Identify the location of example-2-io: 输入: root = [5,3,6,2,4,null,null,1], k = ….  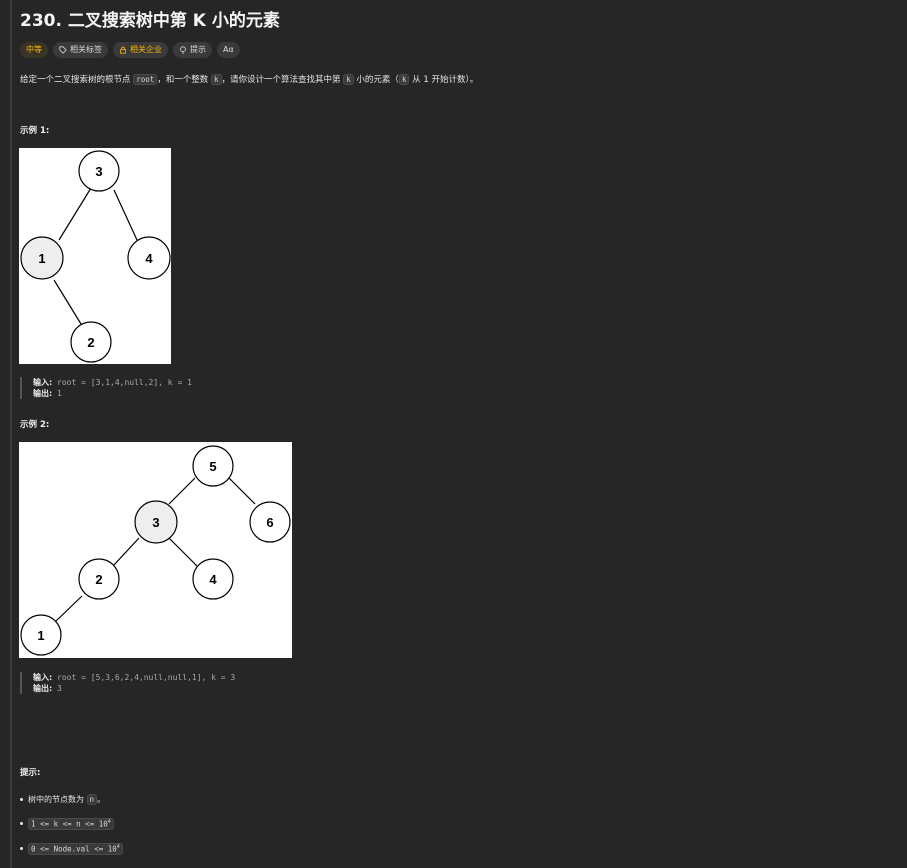
(127, 683).